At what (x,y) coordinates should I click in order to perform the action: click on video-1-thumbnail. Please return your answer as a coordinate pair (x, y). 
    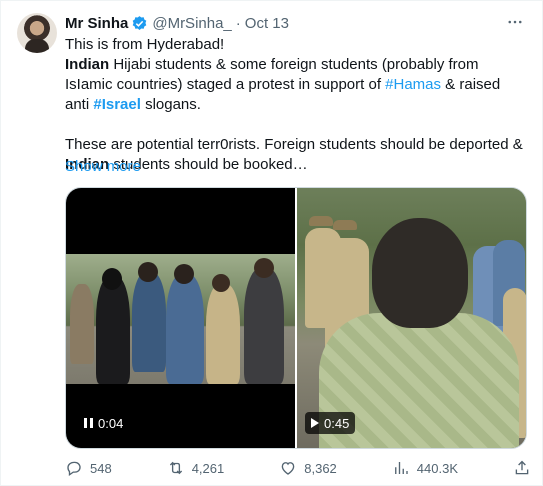
    Looking at the image, I should click on (180, 319).